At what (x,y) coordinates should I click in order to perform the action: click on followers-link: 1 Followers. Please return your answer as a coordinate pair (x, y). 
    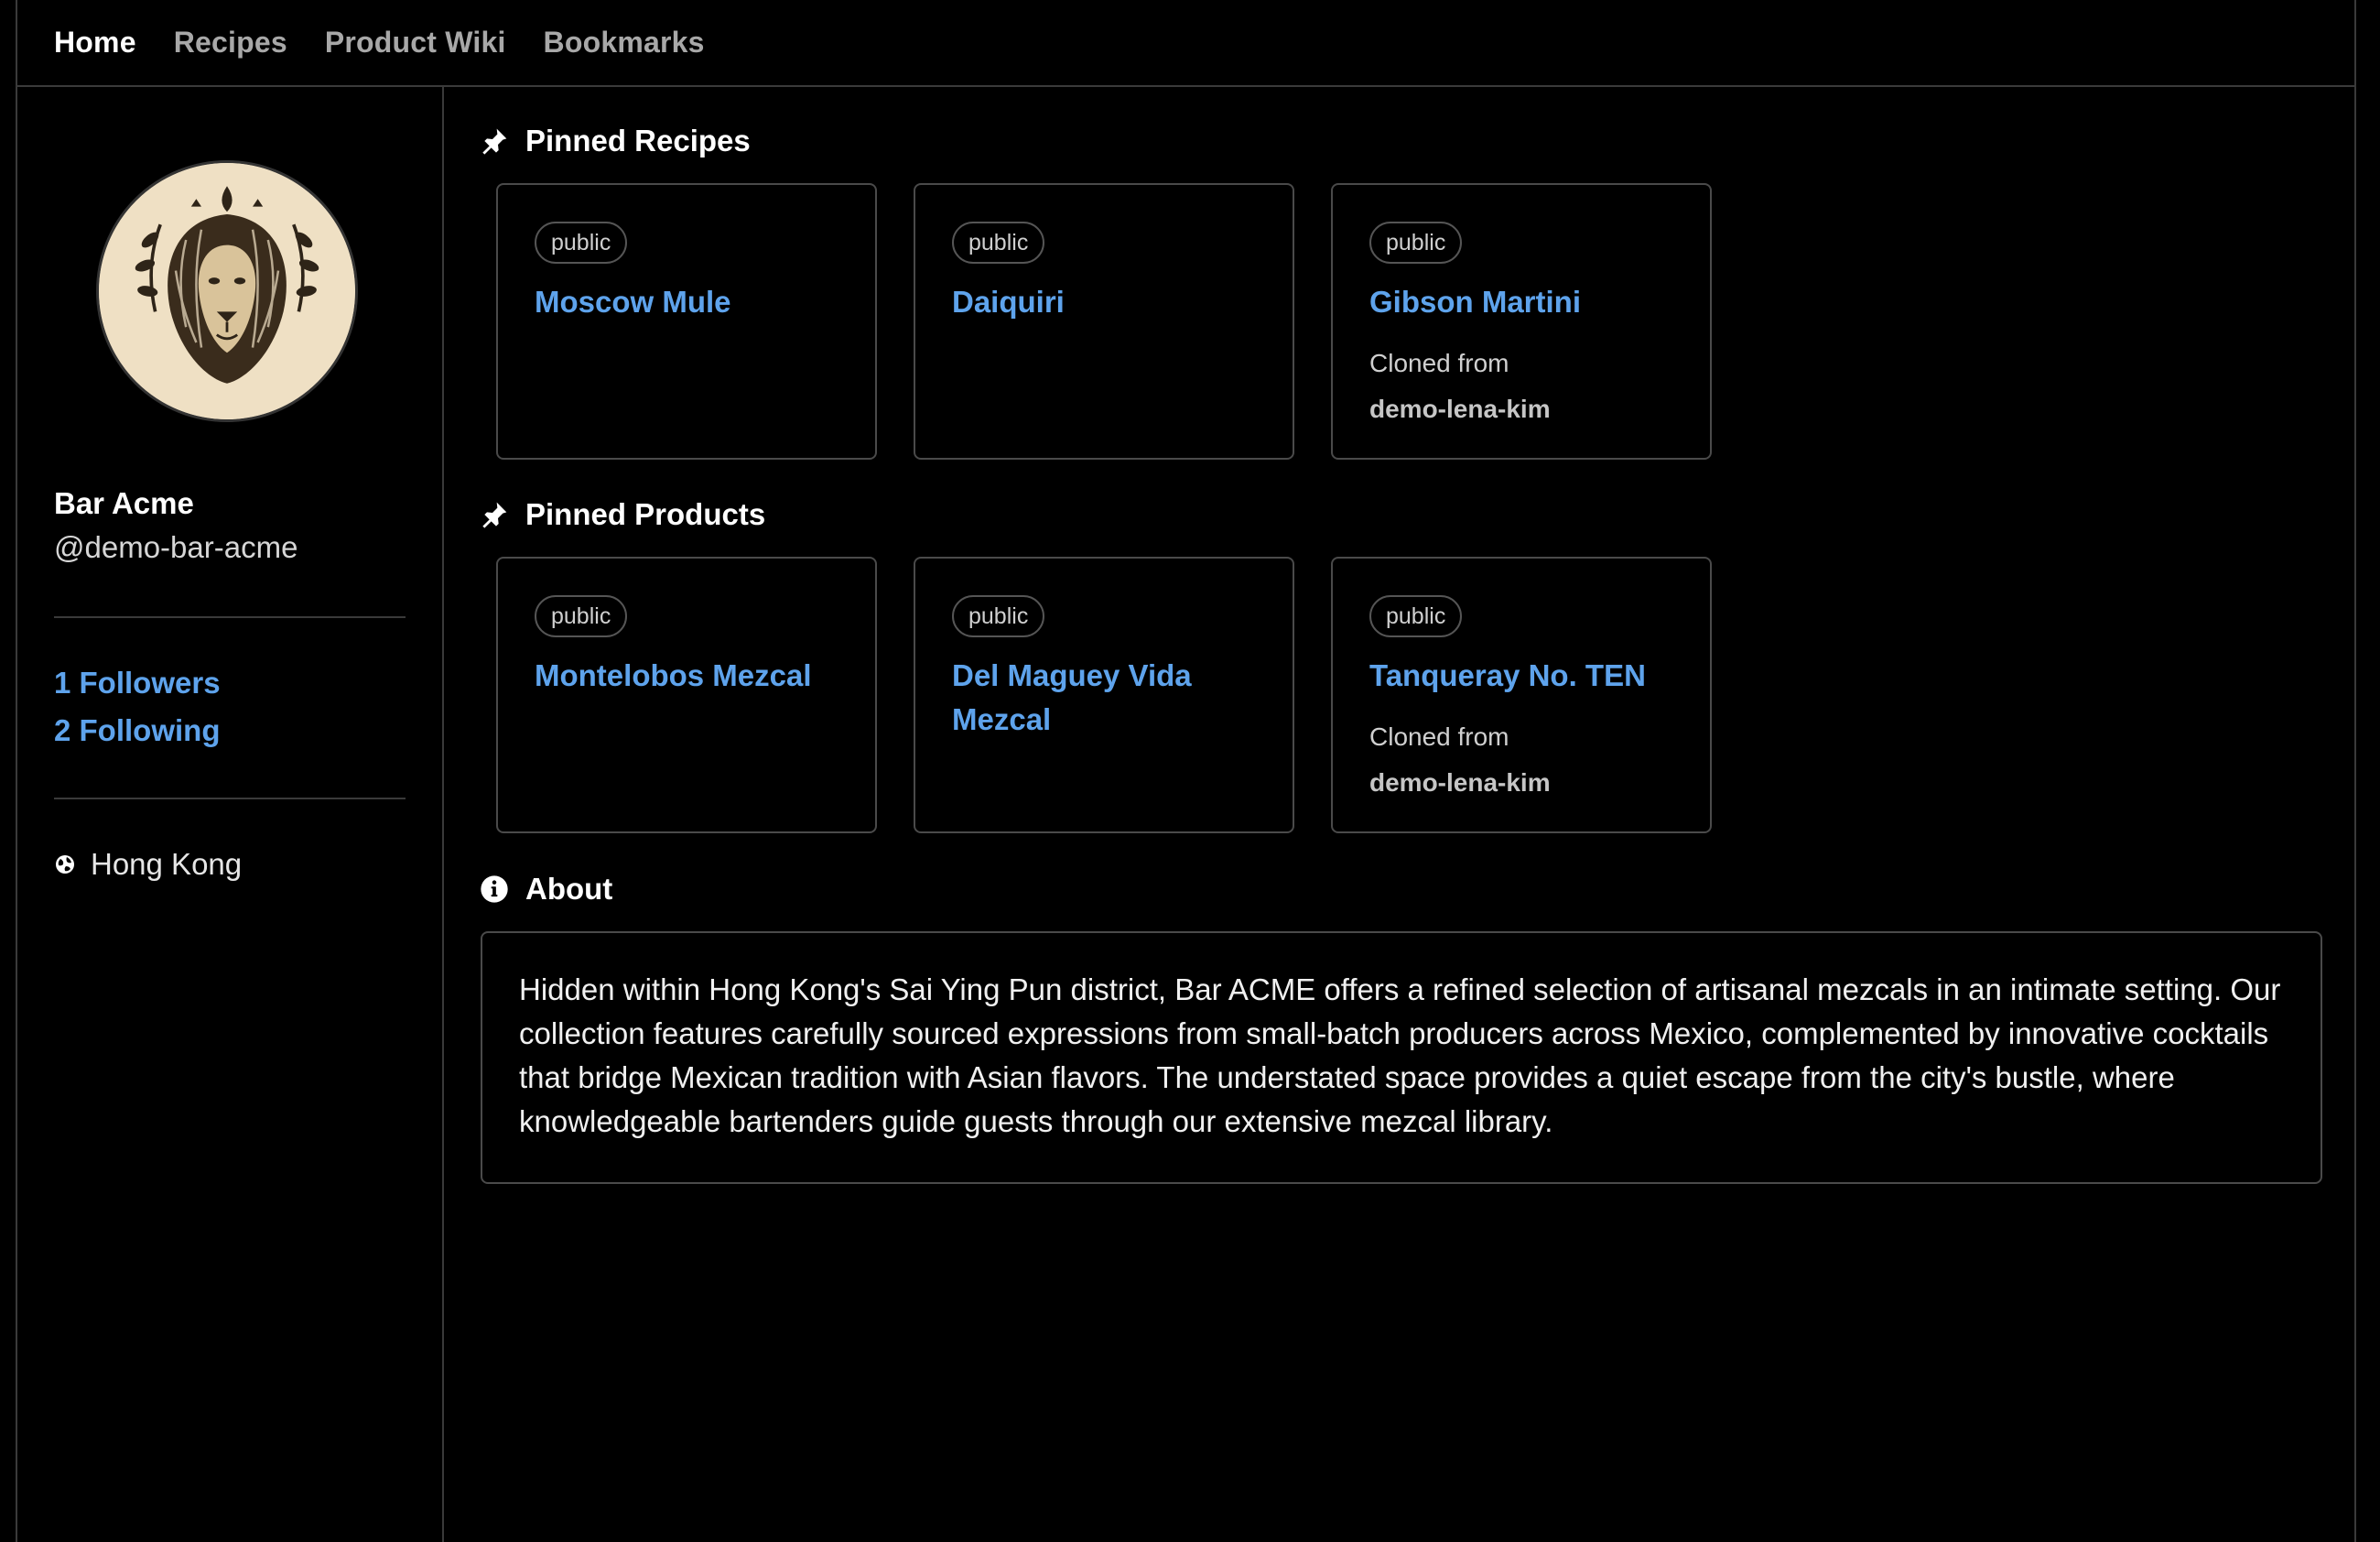
    Looking at the image, I should click on (137, 683).